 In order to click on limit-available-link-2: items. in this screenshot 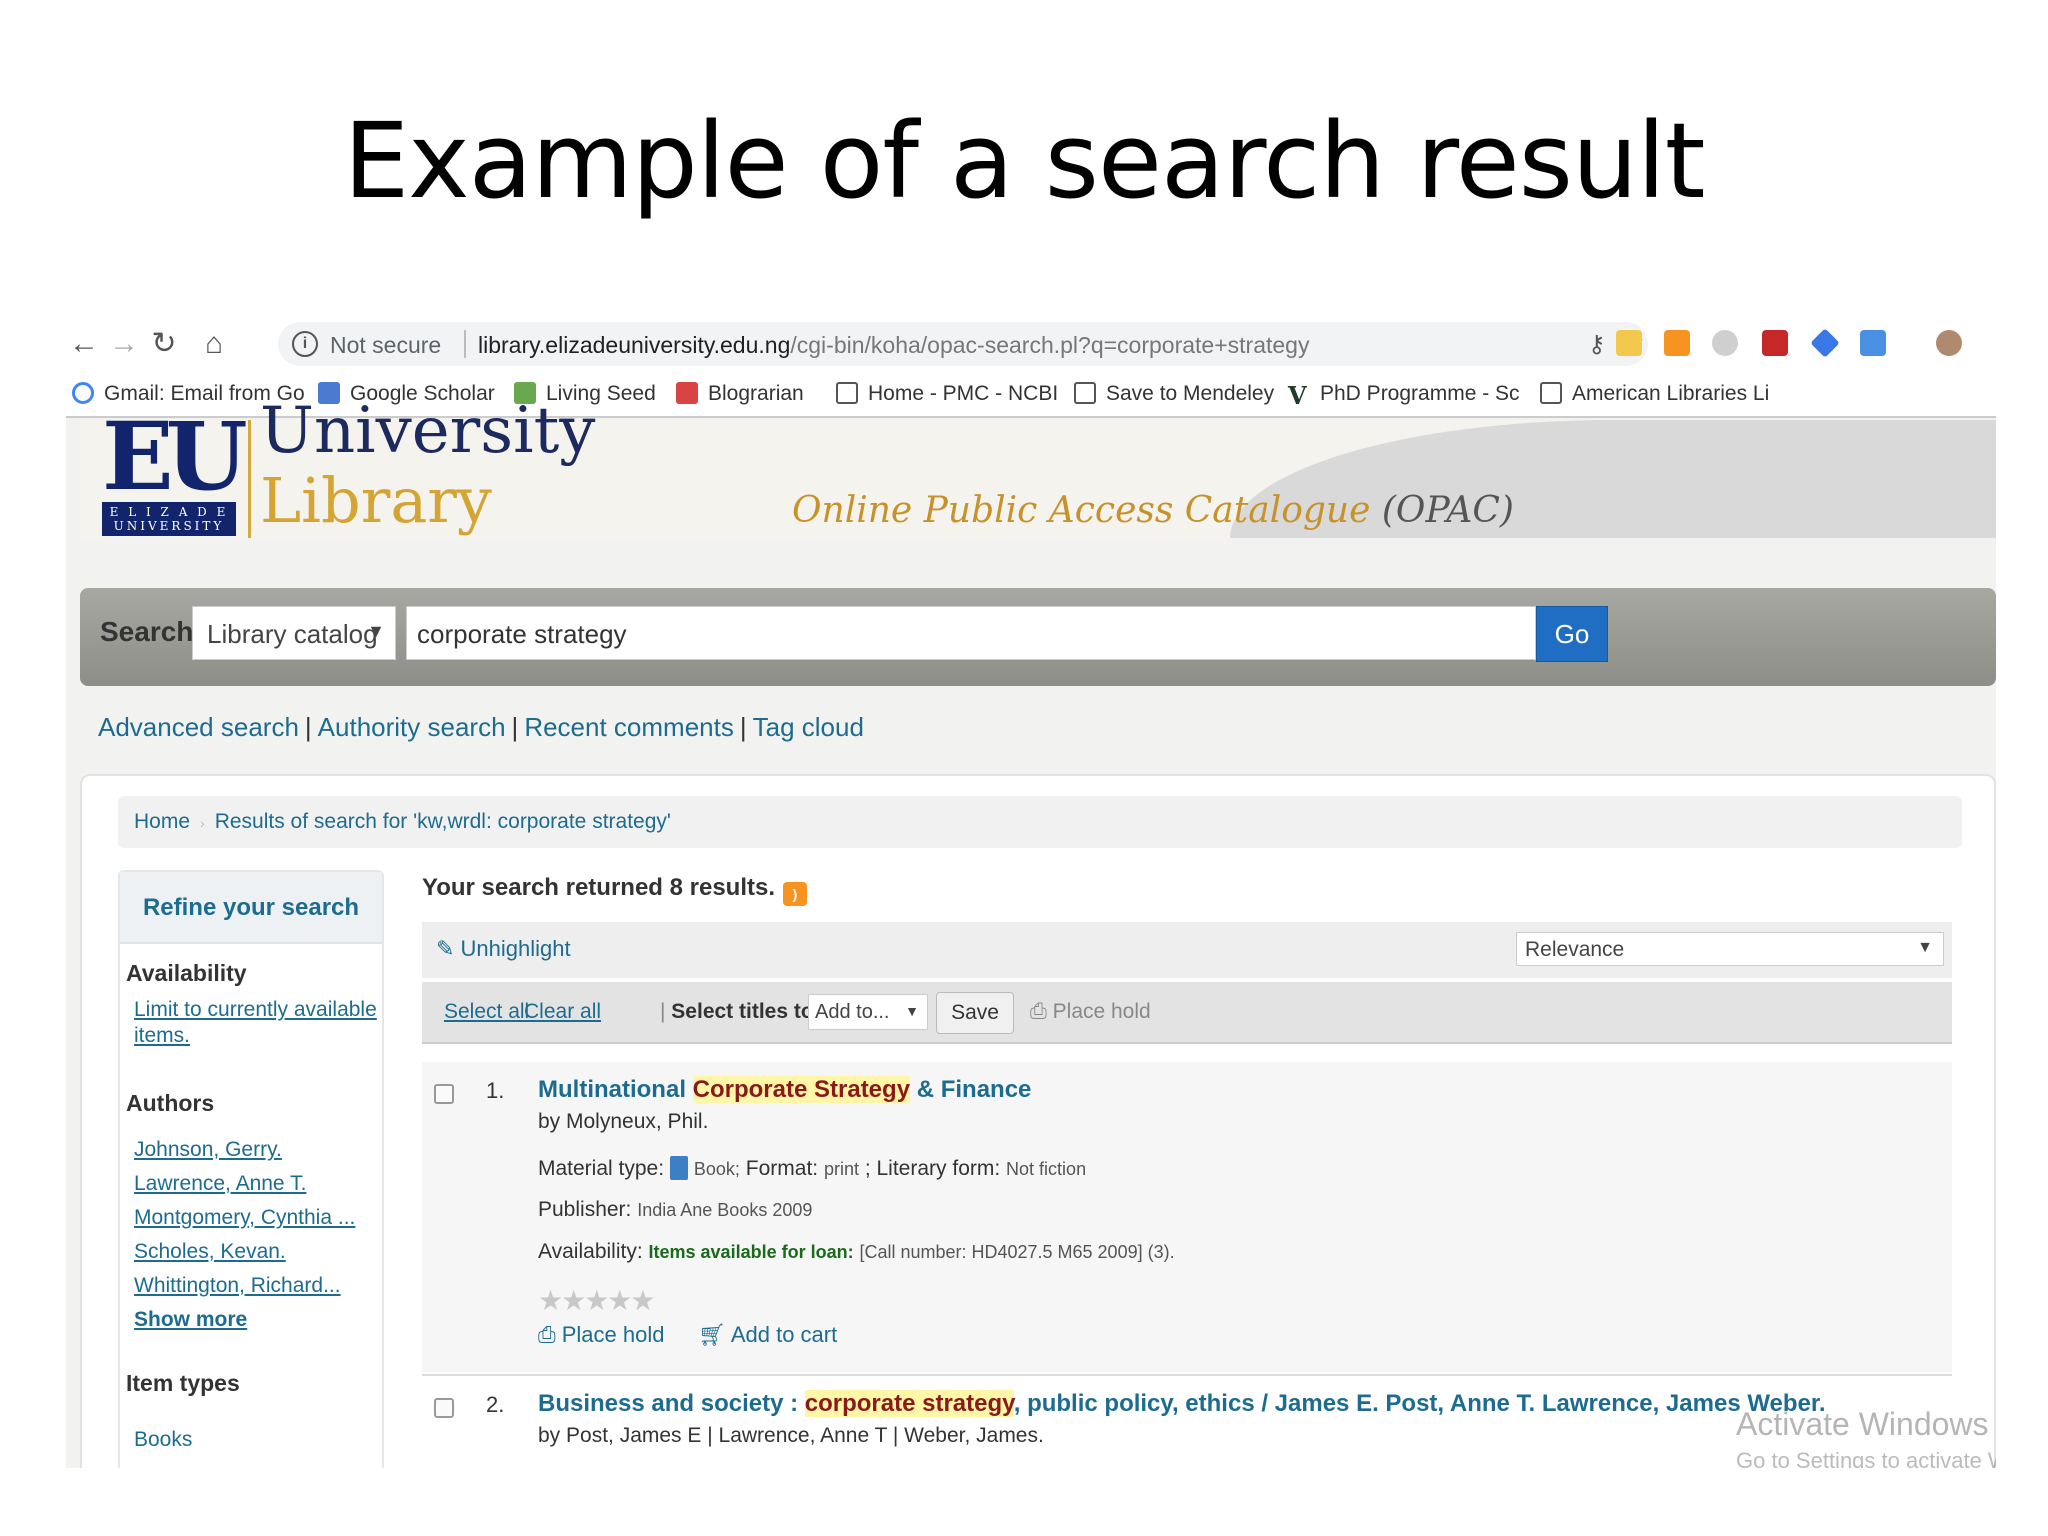, I will do `click(162, 1036)`.